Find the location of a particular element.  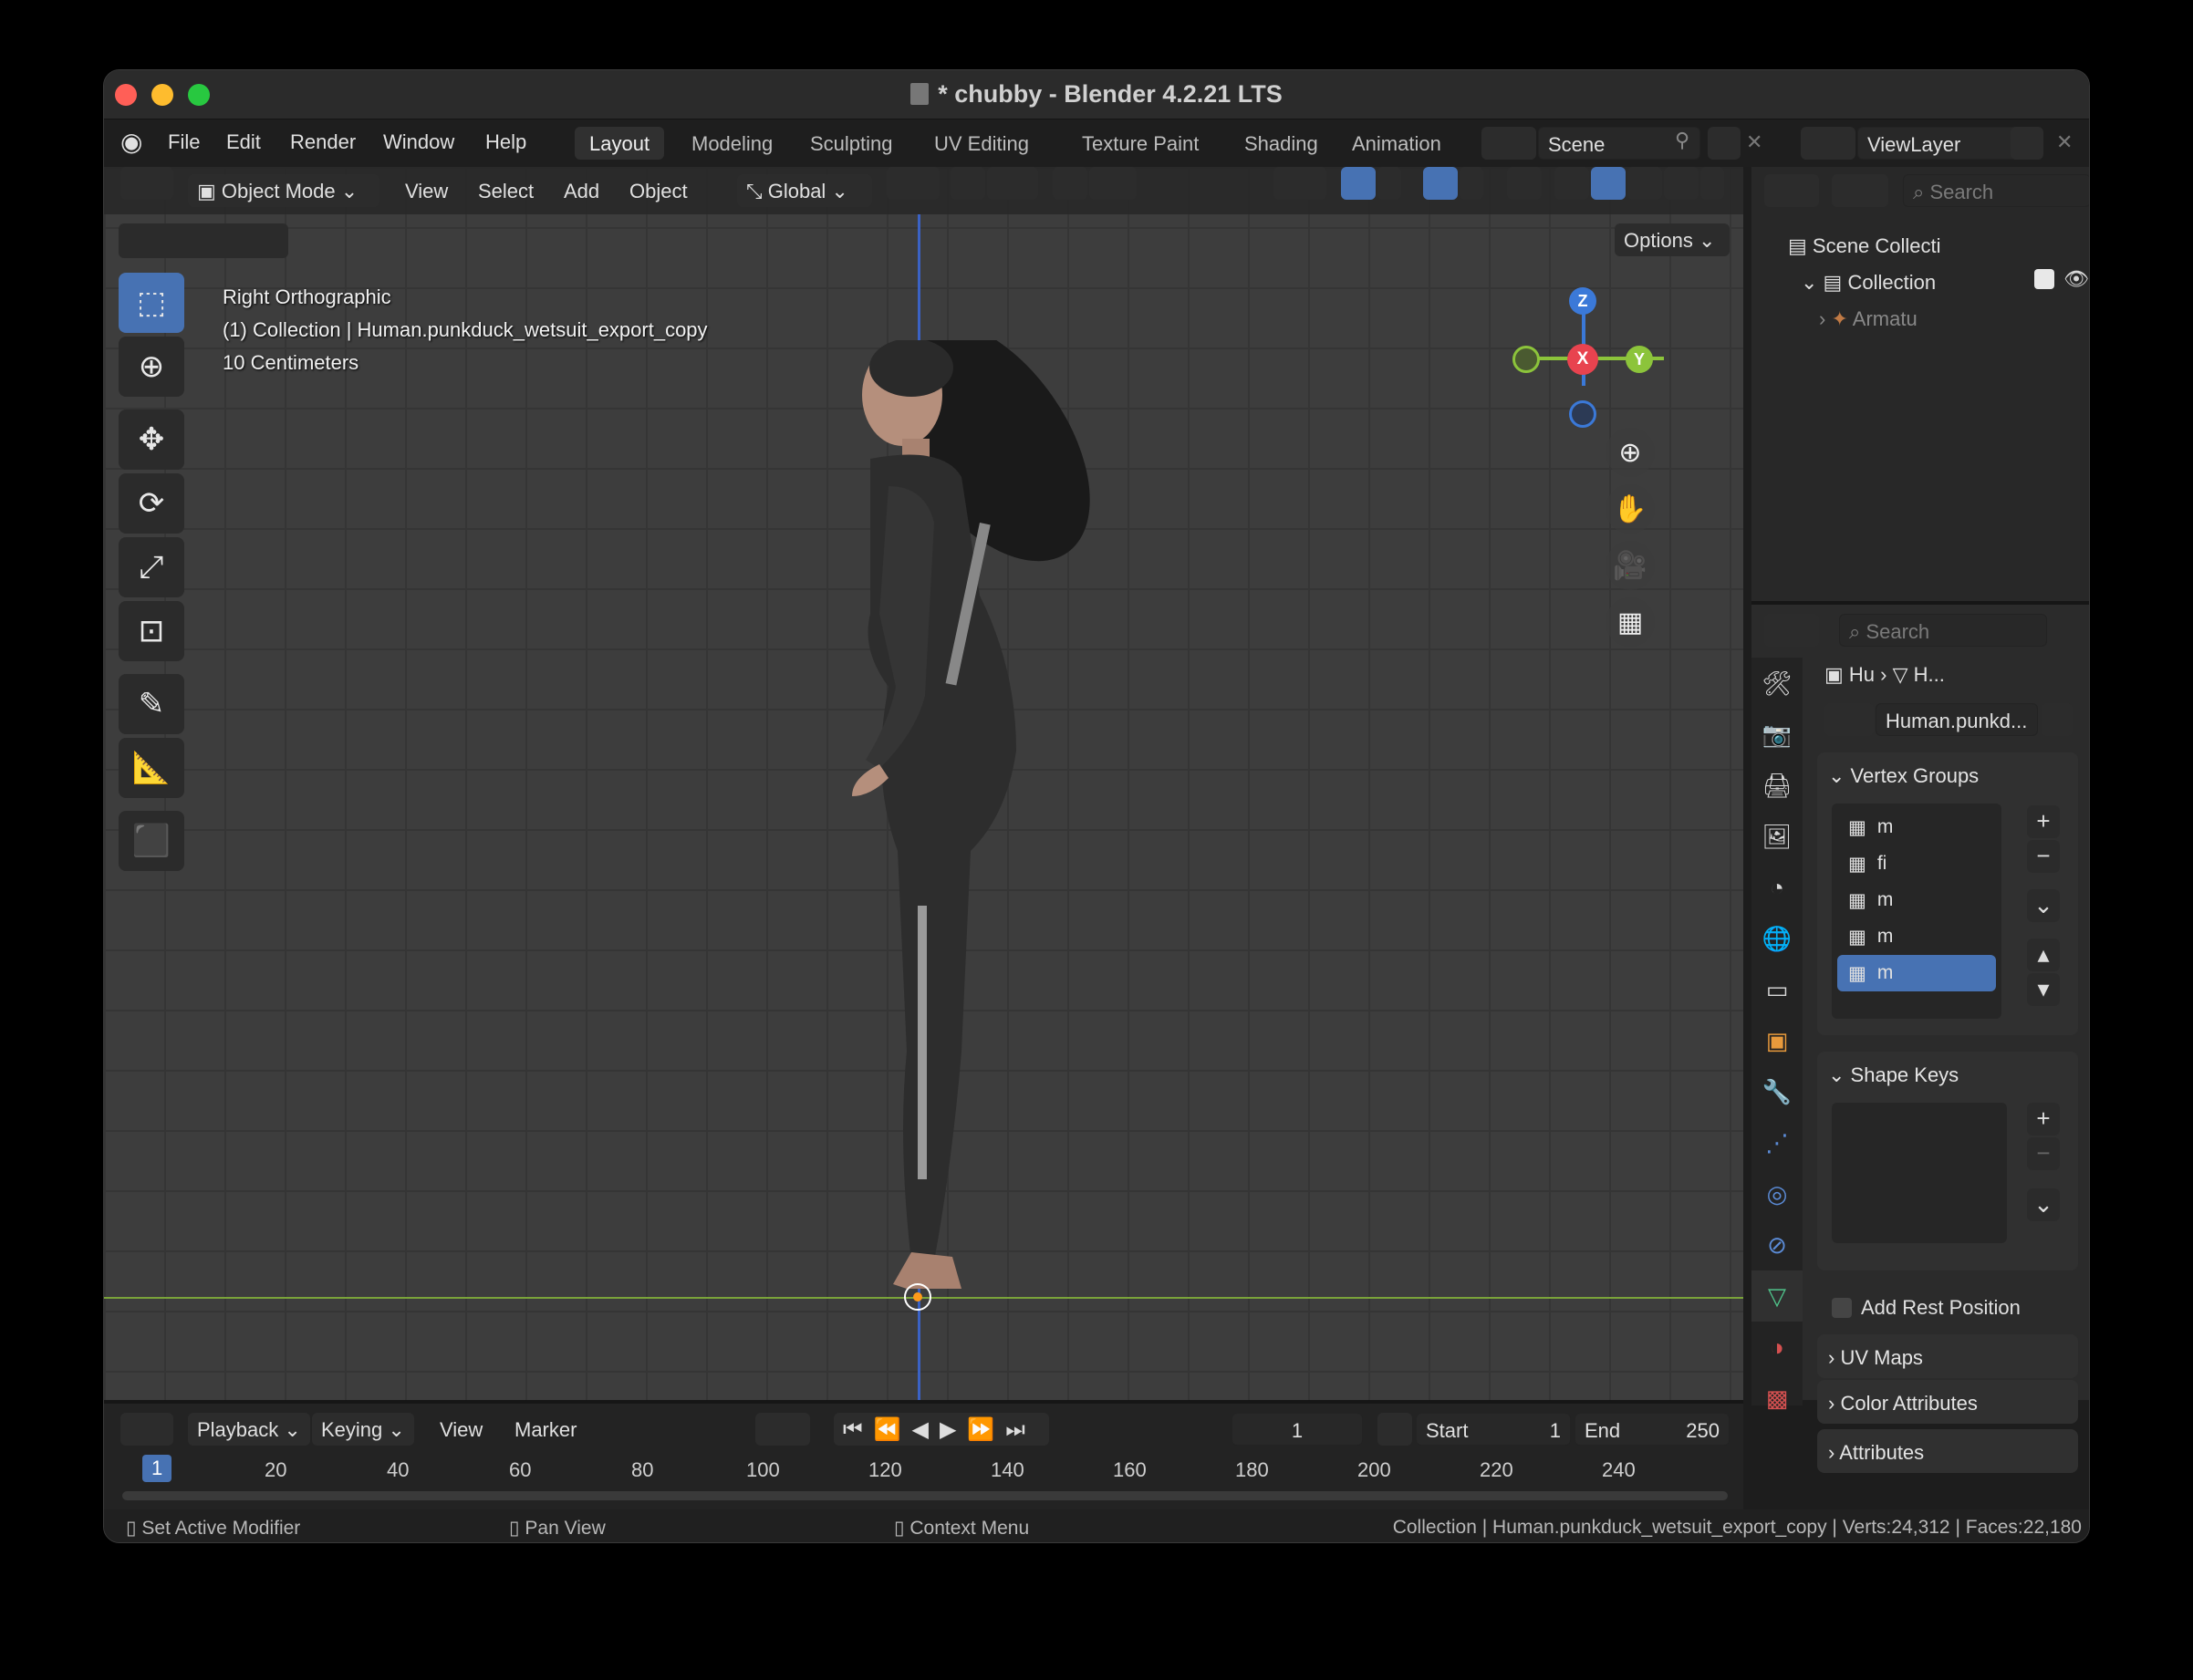

rotate-tool: ⟳ is located at coordinates (151, 503).